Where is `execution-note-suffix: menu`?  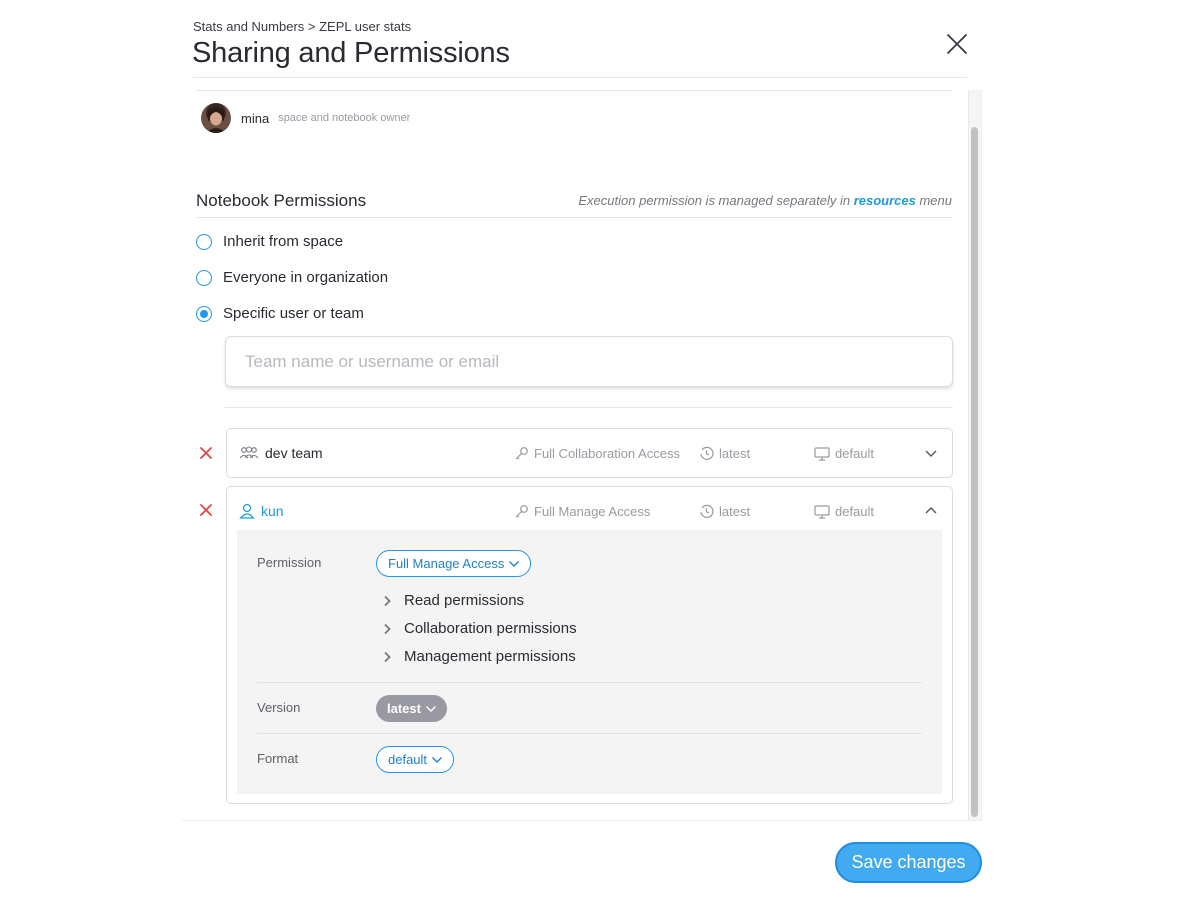 execution-note-suffix: menu is located at coordinates (933, 200).